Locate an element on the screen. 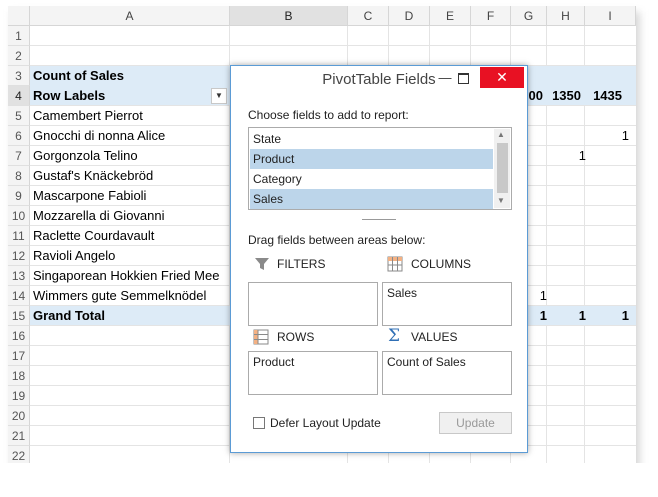  pivot-row-item: Gnocchi di nonna Alice is located at coordinates (129, 136).